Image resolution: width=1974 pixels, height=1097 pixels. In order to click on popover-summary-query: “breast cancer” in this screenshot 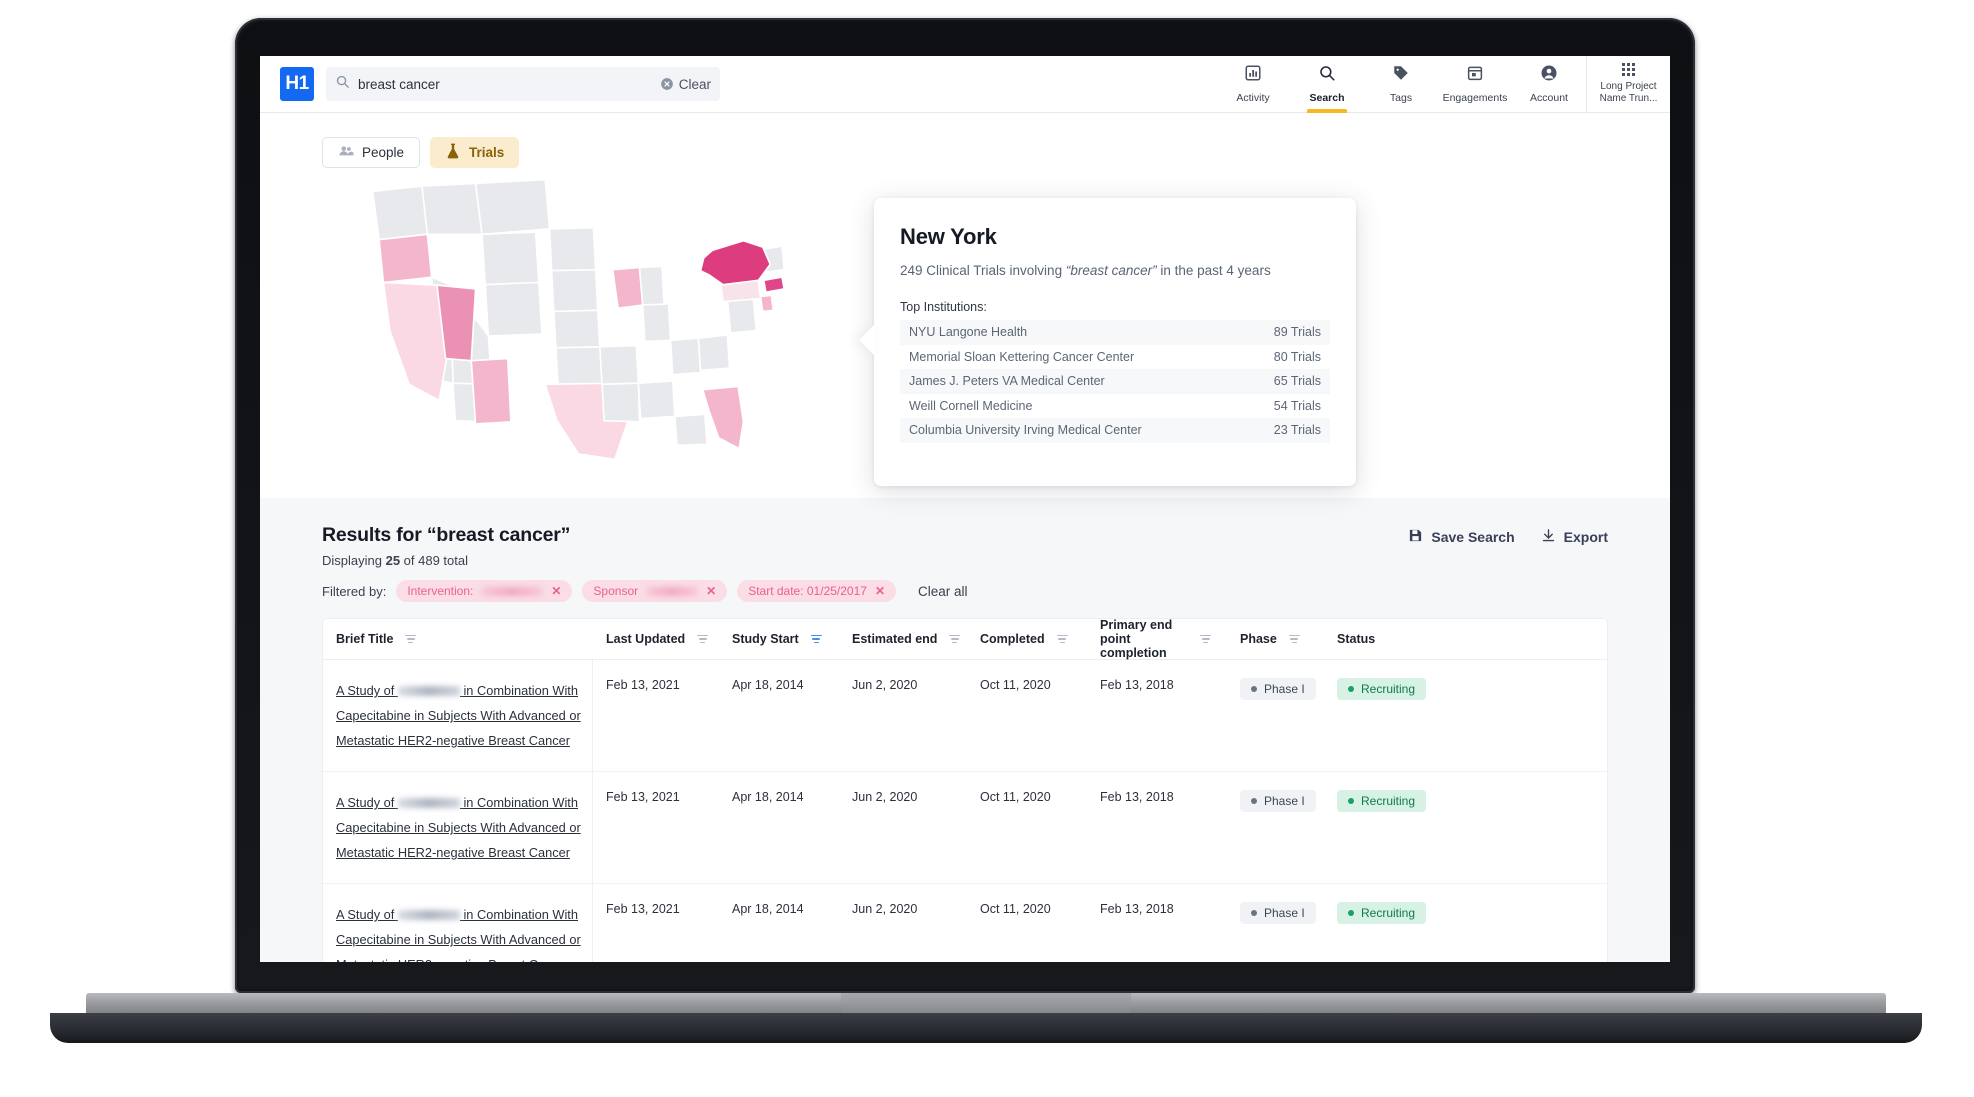, I will do `click(1111, 270)`.